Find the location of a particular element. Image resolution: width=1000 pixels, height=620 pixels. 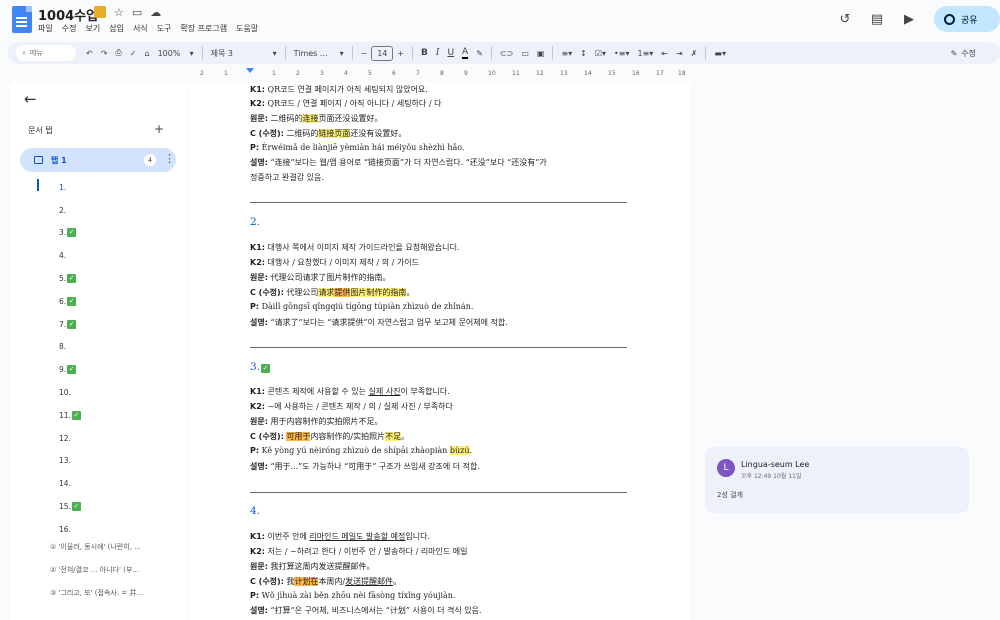

k2-label: K2: is located at coordinates (257, 551).